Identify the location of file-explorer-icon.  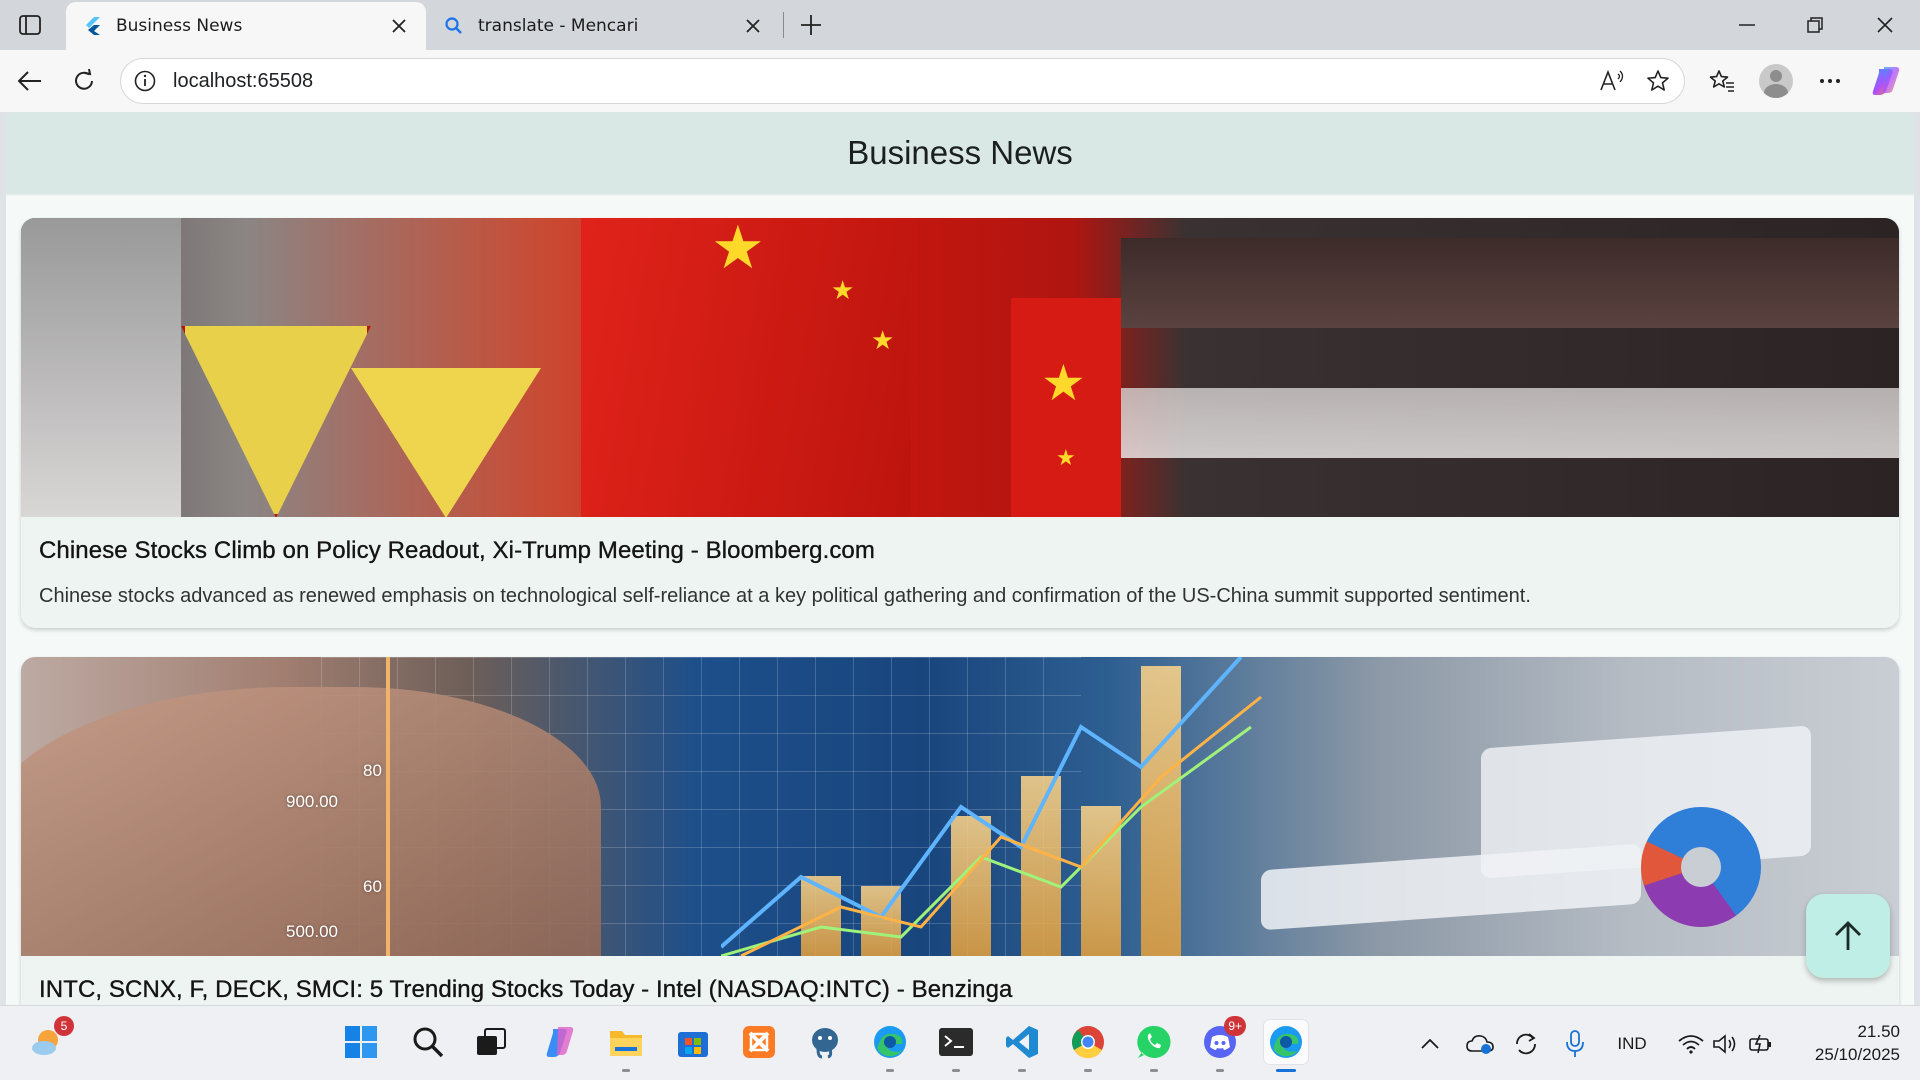
(626, 1046).